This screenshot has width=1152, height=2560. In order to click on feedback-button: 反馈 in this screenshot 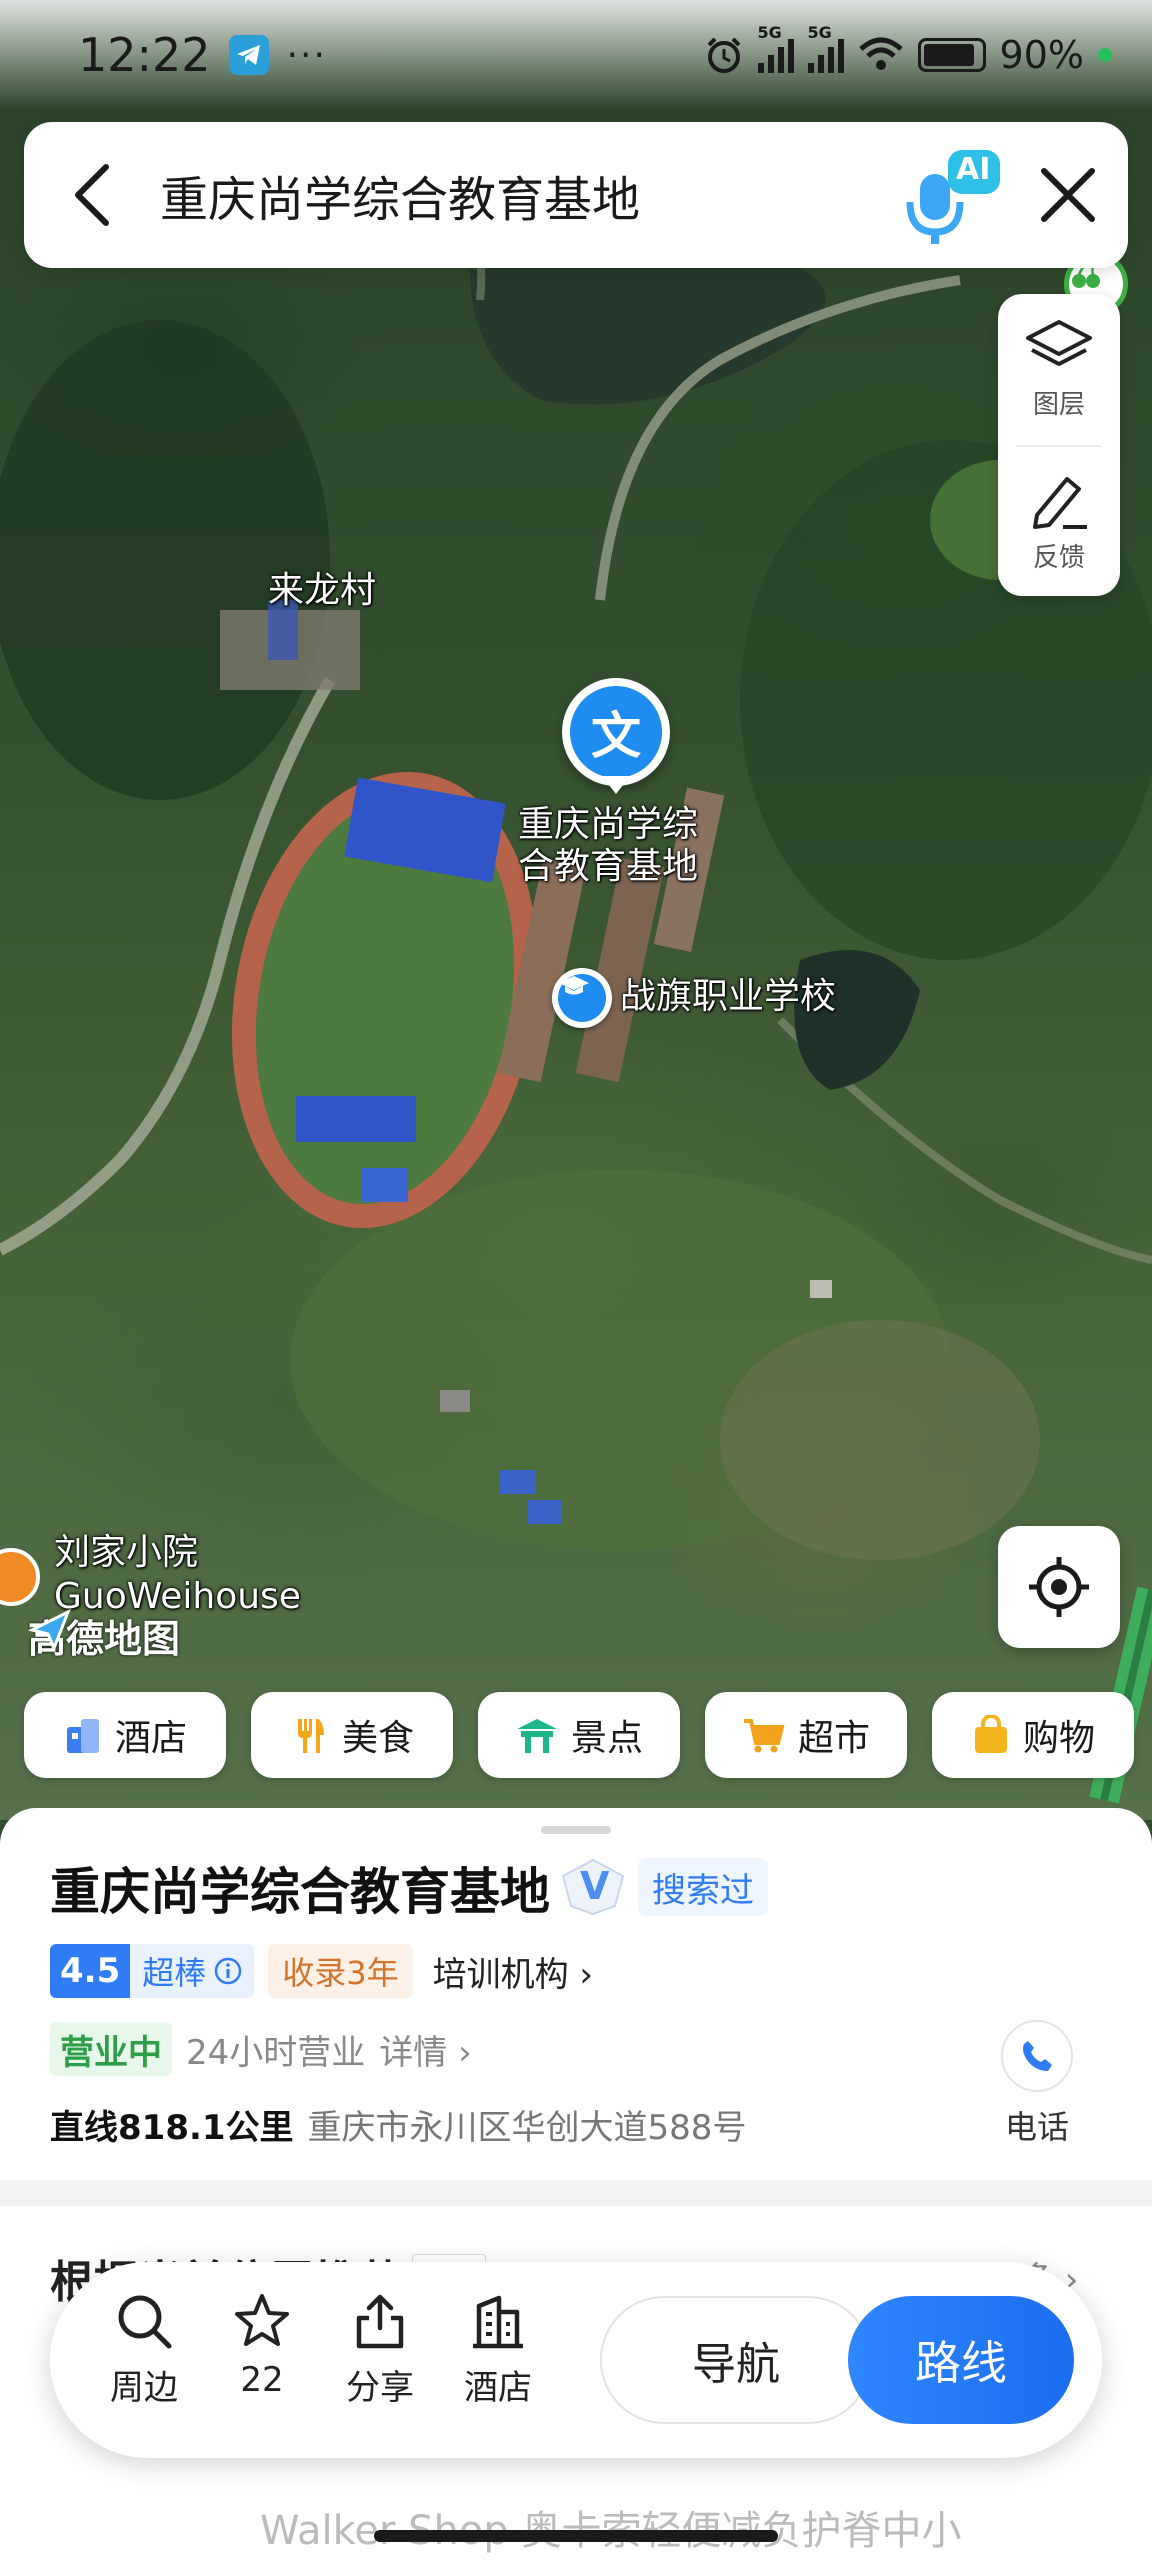, I will do `click(1059, 522)`.